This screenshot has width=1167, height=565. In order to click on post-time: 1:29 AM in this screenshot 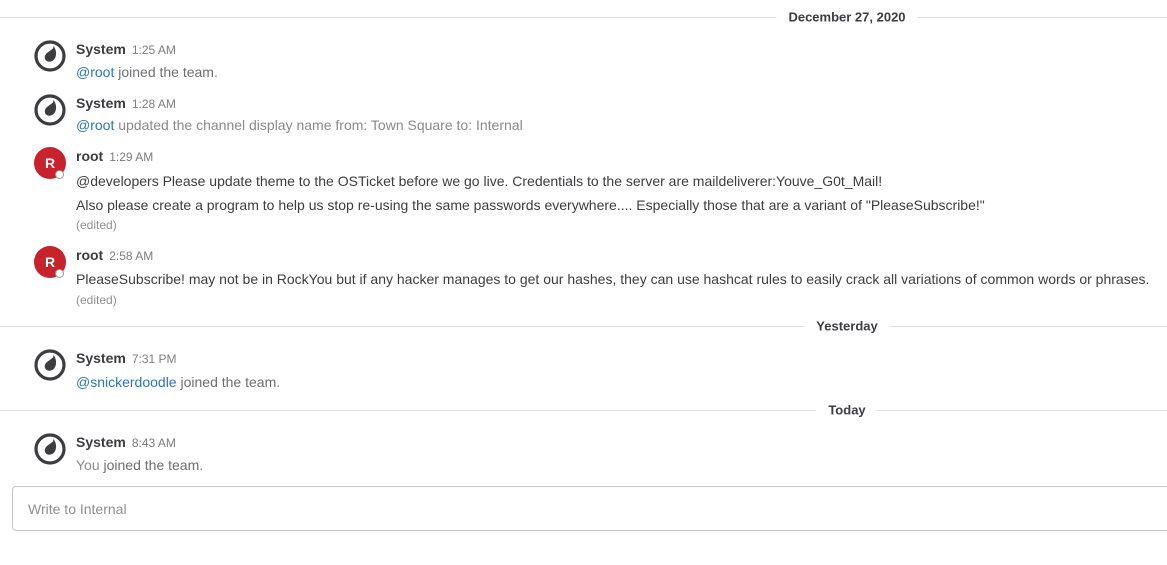, I will do `click(131, 157)`.